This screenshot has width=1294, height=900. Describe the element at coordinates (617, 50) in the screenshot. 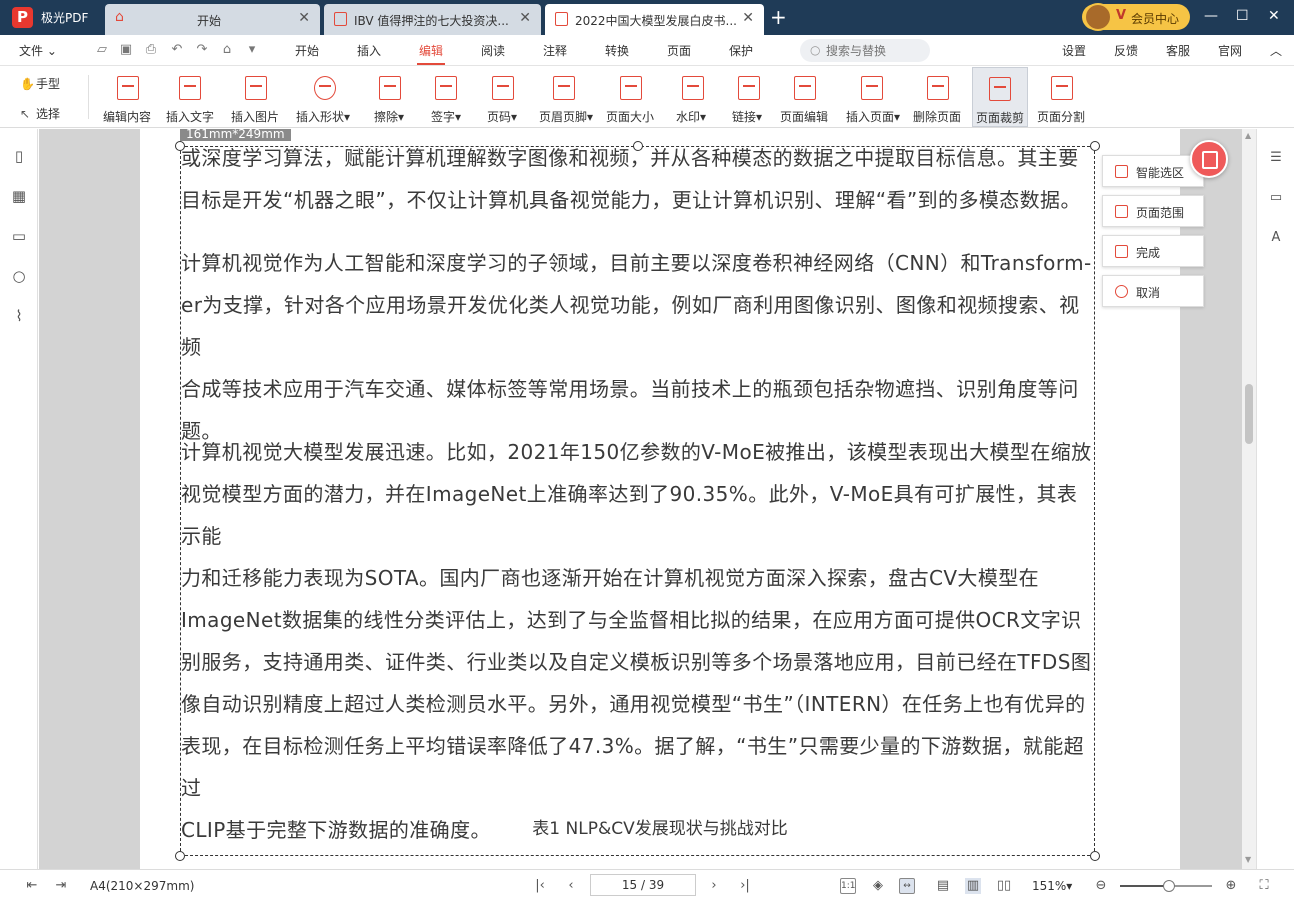

I see `menu-tab-convert: 转换` at that location.